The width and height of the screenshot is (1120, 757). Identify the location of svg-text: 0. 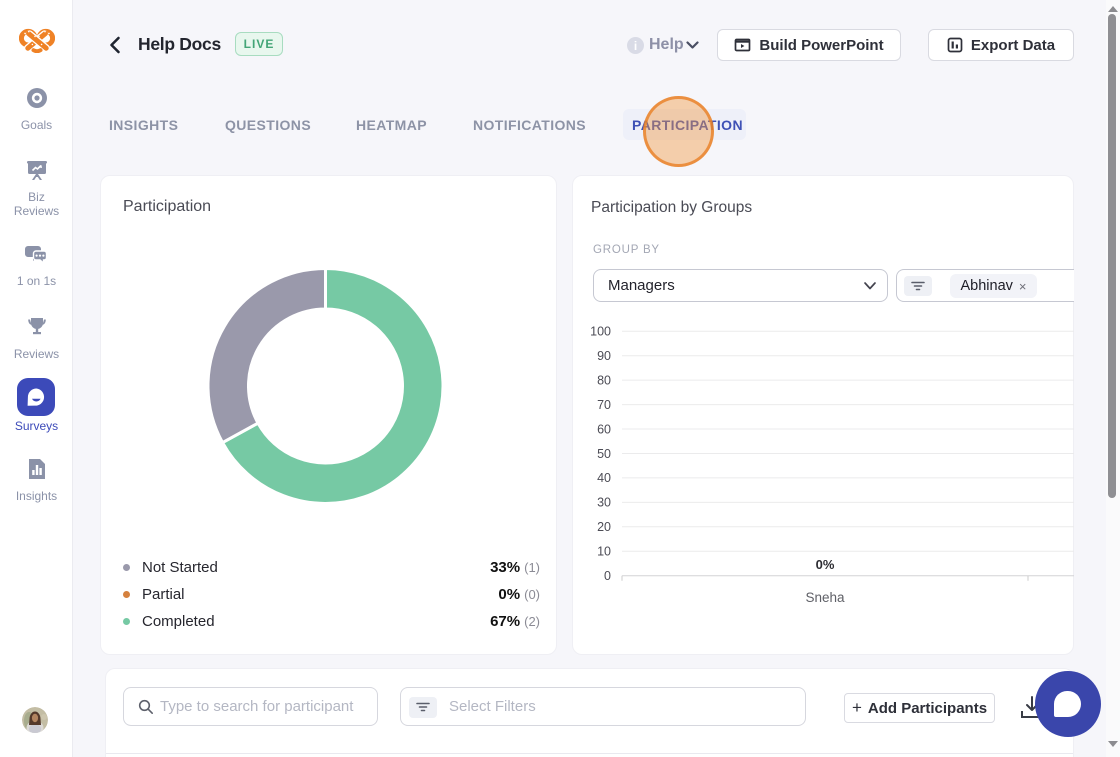
(607, 576).